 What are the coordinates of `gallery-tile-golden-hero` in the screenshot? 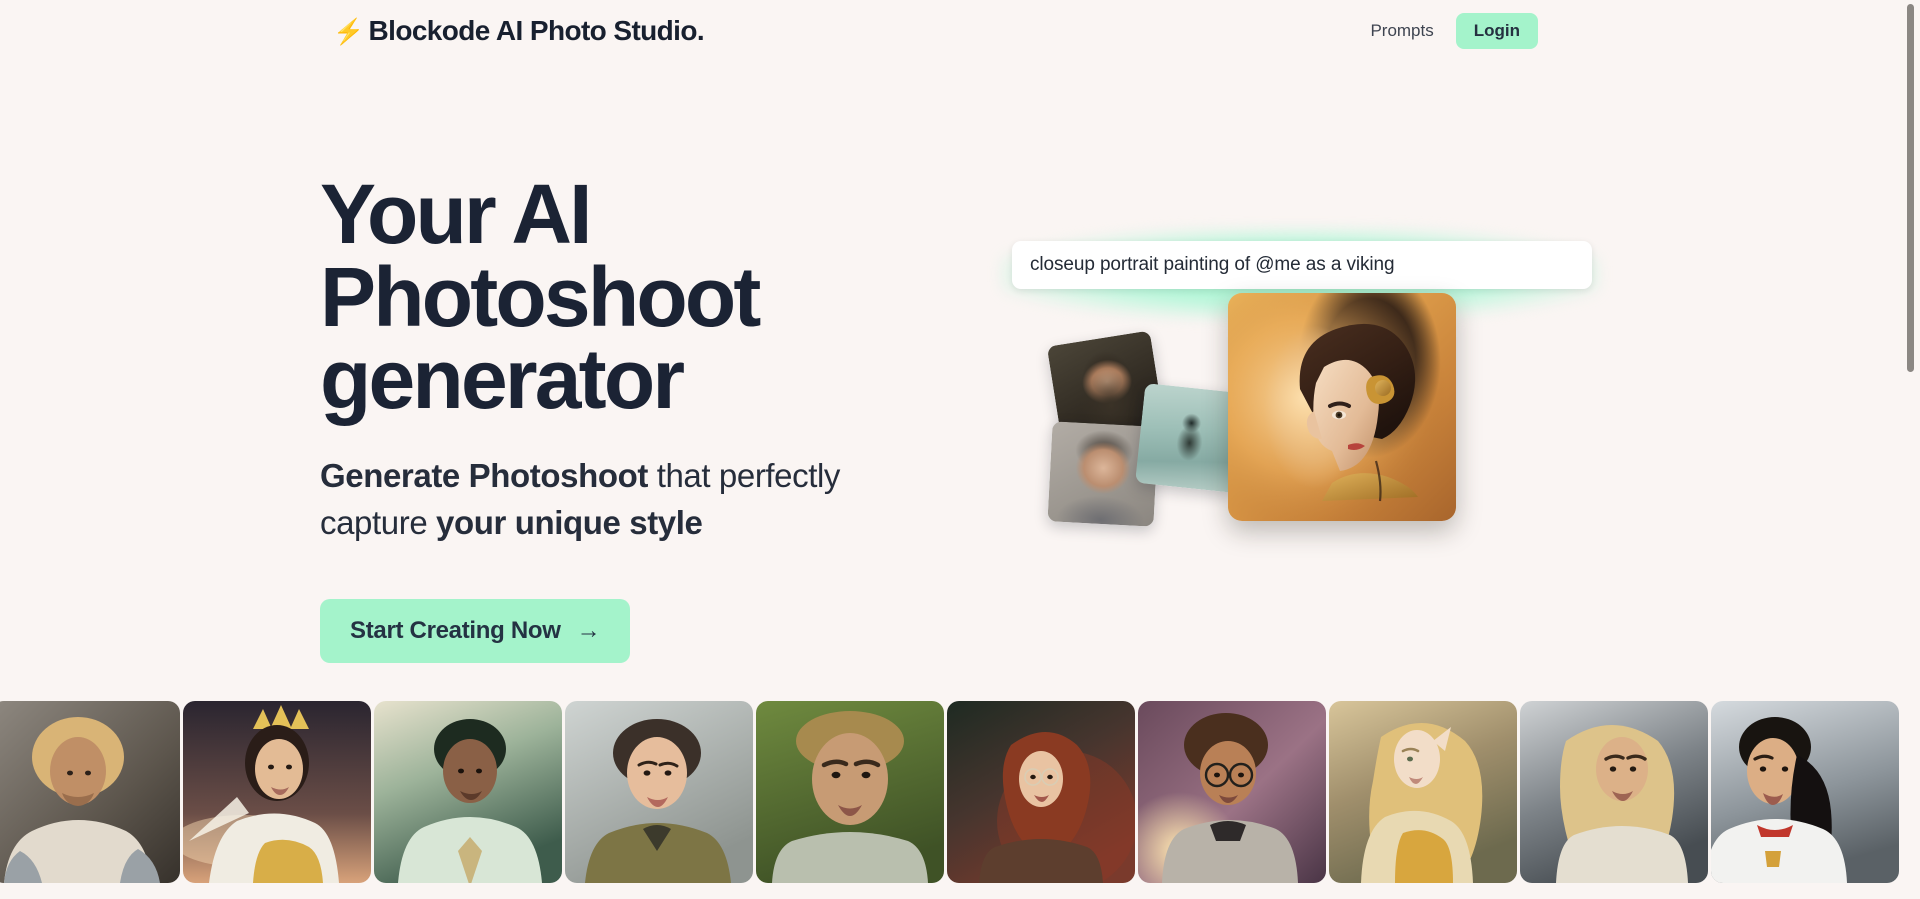 It's located at (1614, 792).